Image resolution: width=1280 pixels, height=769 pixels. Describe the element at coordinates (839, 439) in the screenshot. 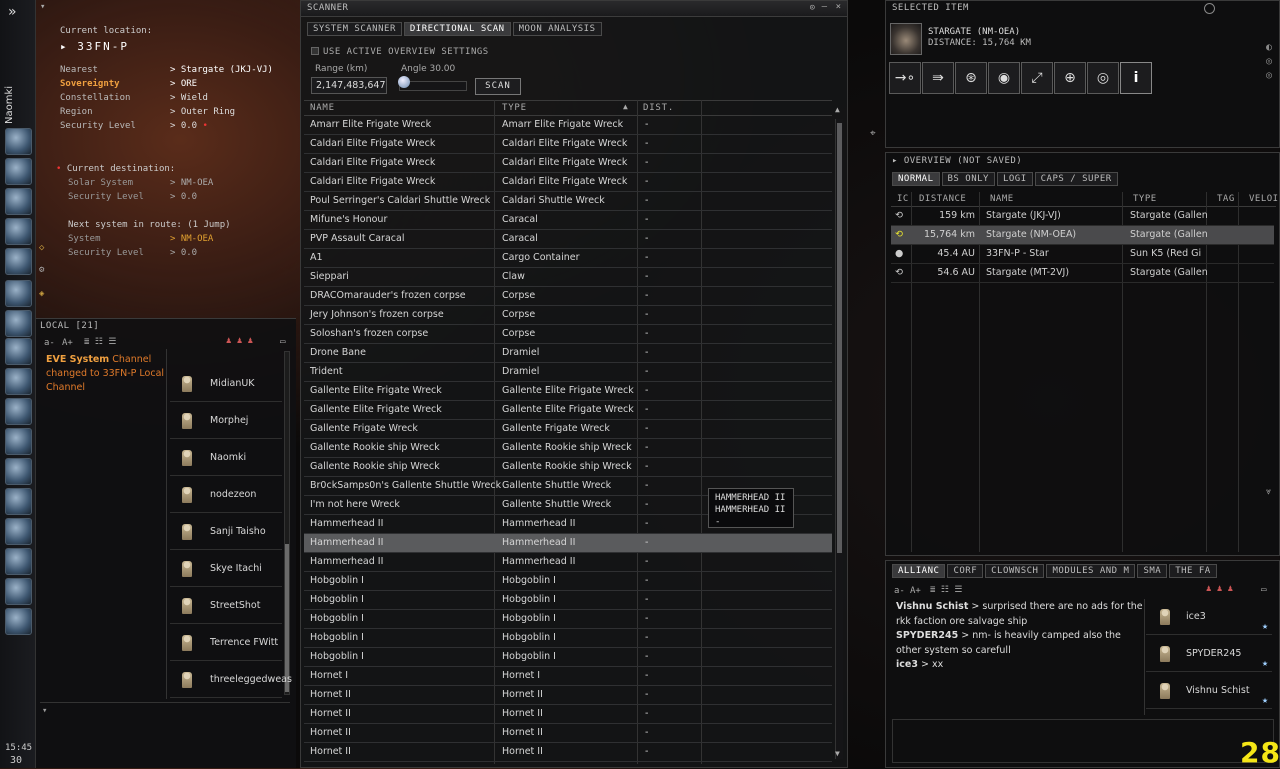

I see `results-scrollbar` at that location.